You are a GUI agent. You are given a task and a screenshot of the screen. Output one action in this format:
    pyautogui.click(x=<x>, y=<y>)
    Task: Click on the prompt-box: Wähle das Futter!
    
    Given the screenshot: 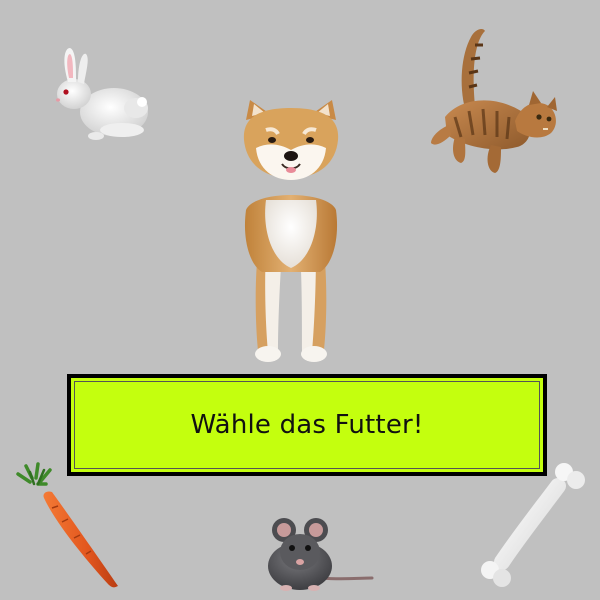 What is the action you would take?
    pyautogui.click(x=307, y=425)
    